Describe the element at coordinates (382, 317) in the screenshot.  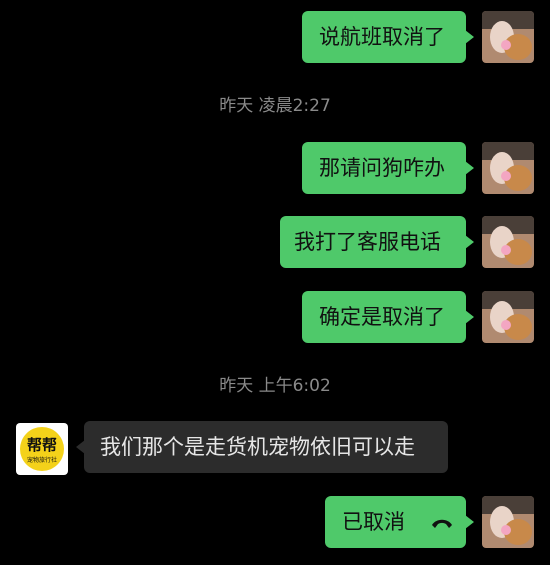
I see `message-text: 确定是取消了` at that location.